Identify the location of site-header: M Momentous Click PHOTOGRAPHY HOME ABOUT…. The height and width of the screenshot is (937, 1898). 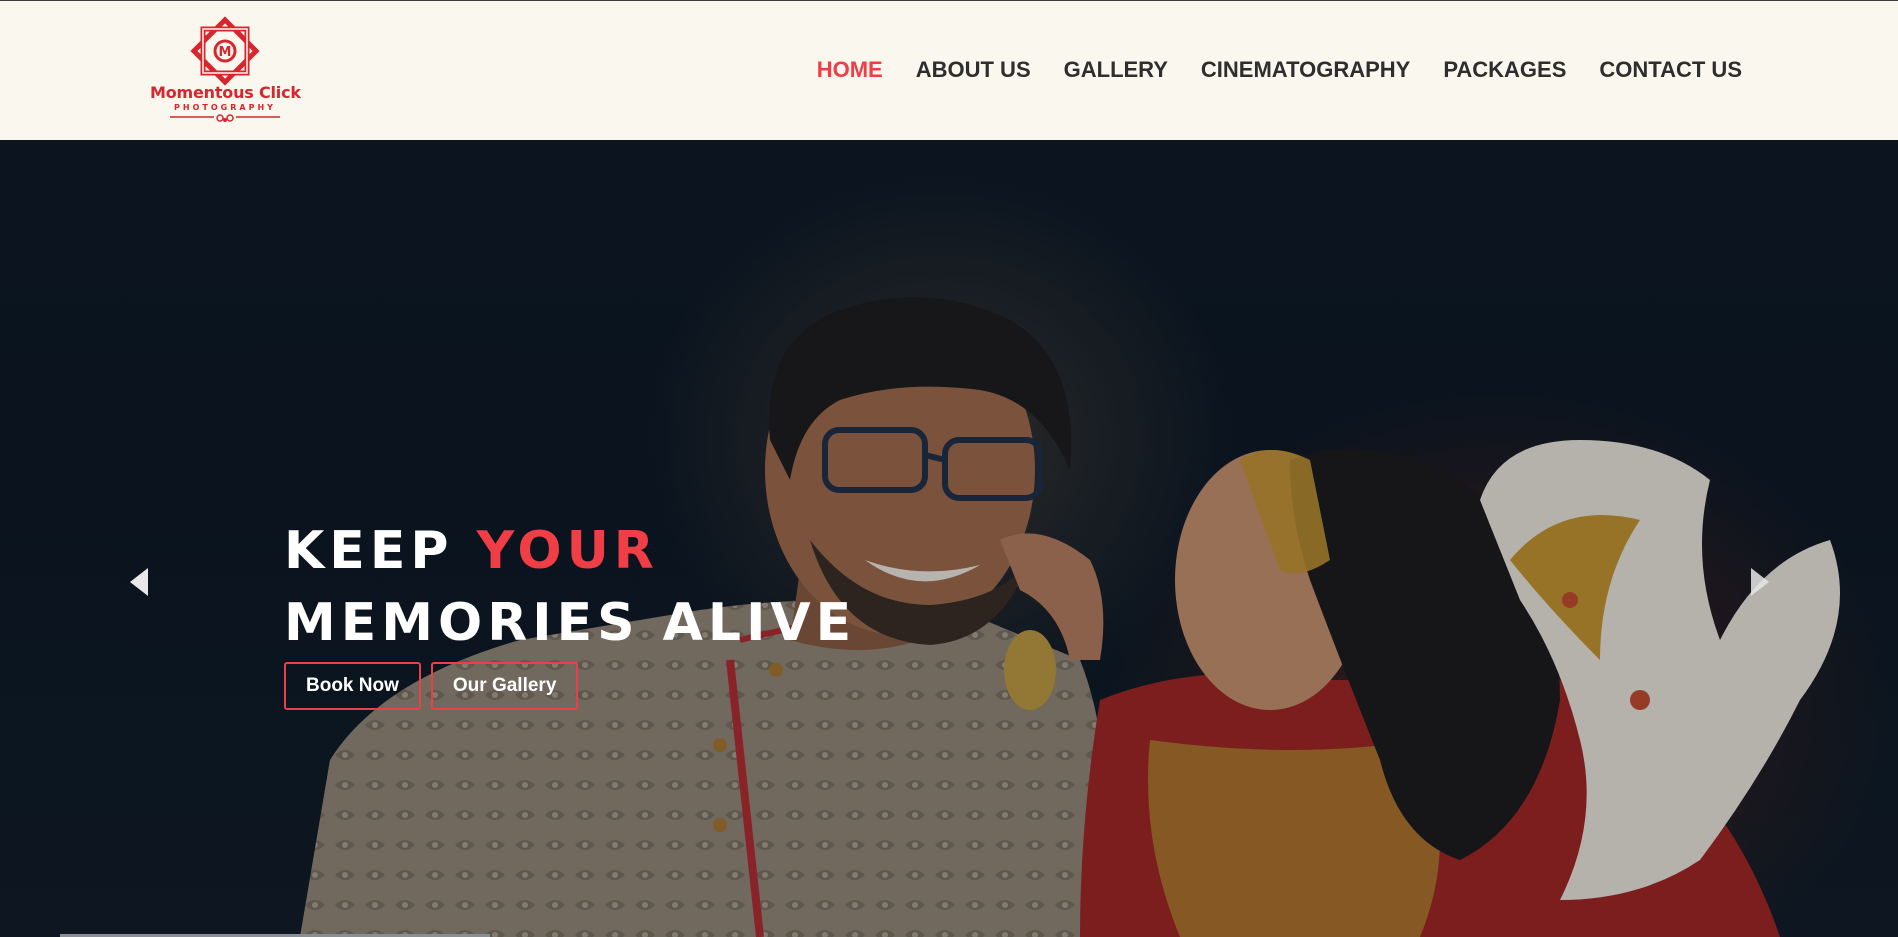
(949, 70).